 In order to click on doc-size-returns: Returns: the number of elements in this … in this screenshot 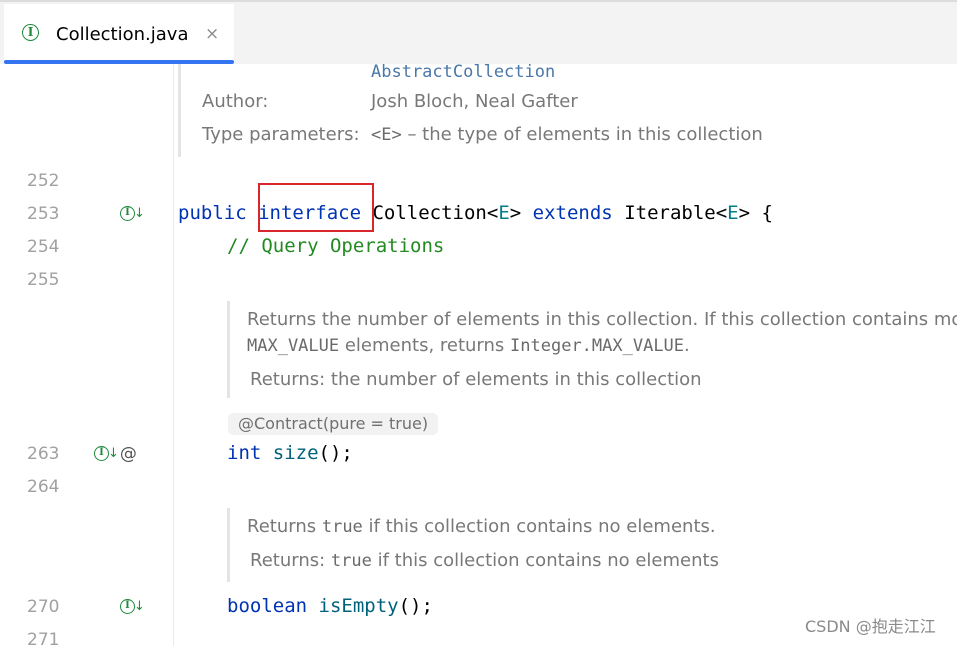, I will do `click(476, 379)`.